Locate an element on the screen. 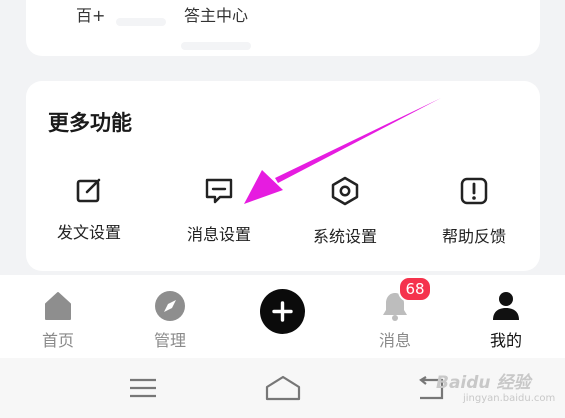  home-outline-icon is located at coordinates (283, 388).